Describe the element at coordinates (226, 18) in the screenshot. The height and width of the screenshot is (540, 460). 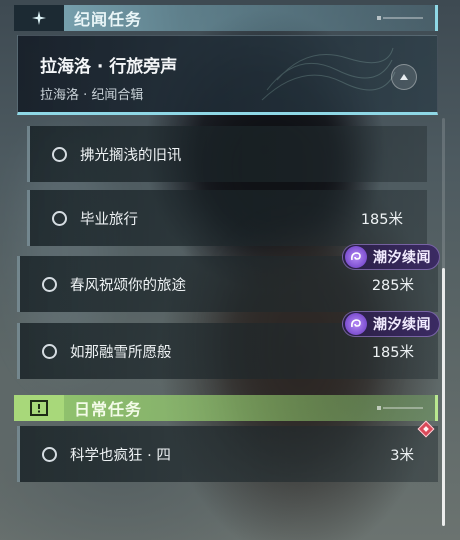
I see `category-header-world-quests: 纪闻任务` at that location.